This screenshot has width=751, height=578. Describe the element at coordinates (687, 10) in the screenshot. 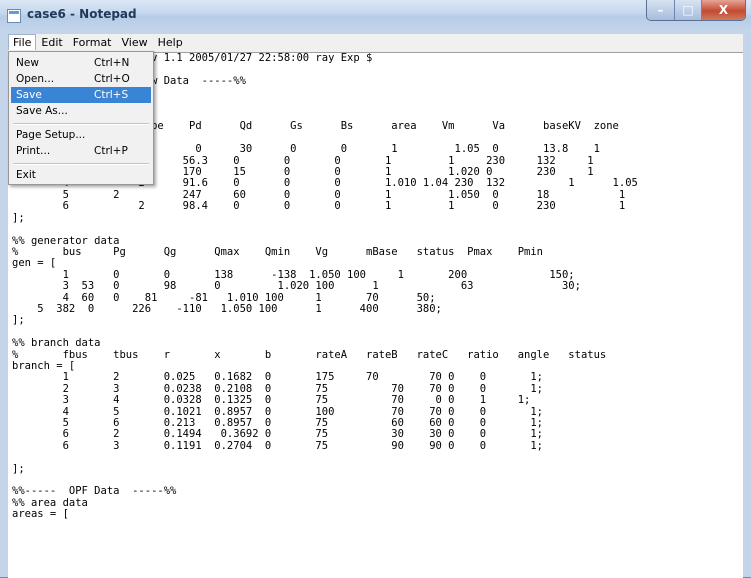

I see `maximize-button: □` at that location.